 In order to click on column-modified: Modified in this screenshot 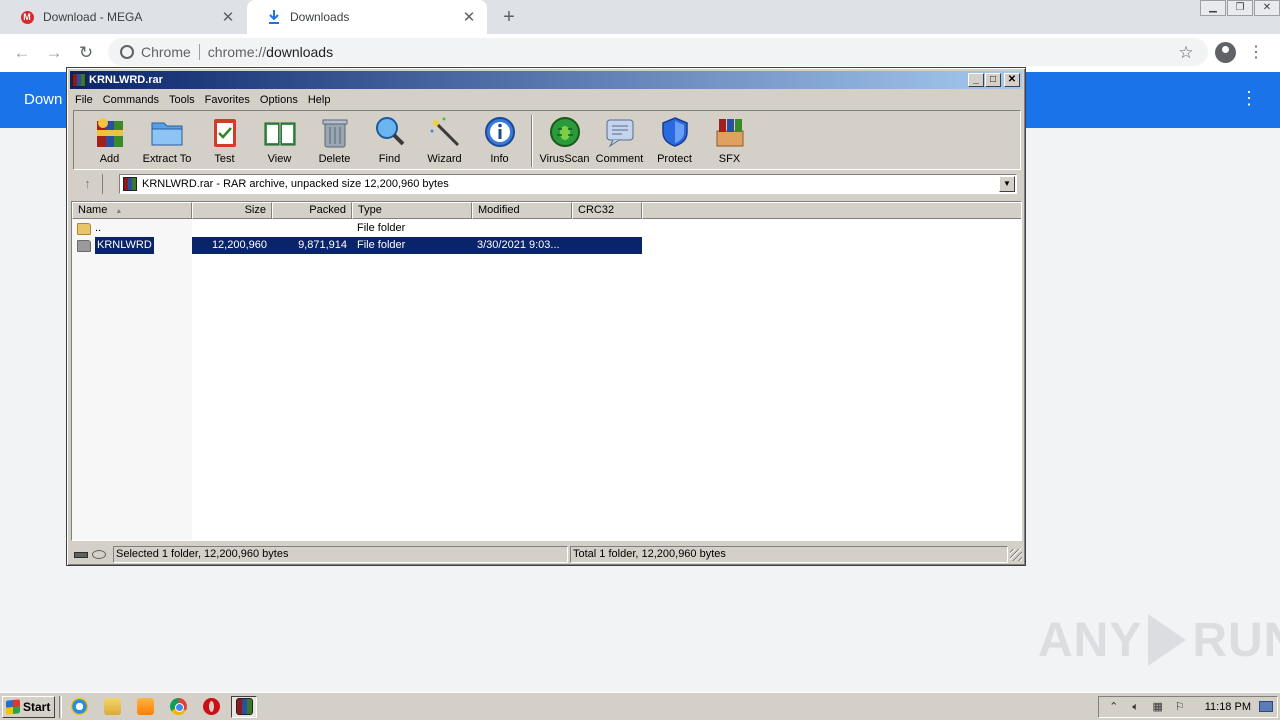, I will do `click(522, 210)`.